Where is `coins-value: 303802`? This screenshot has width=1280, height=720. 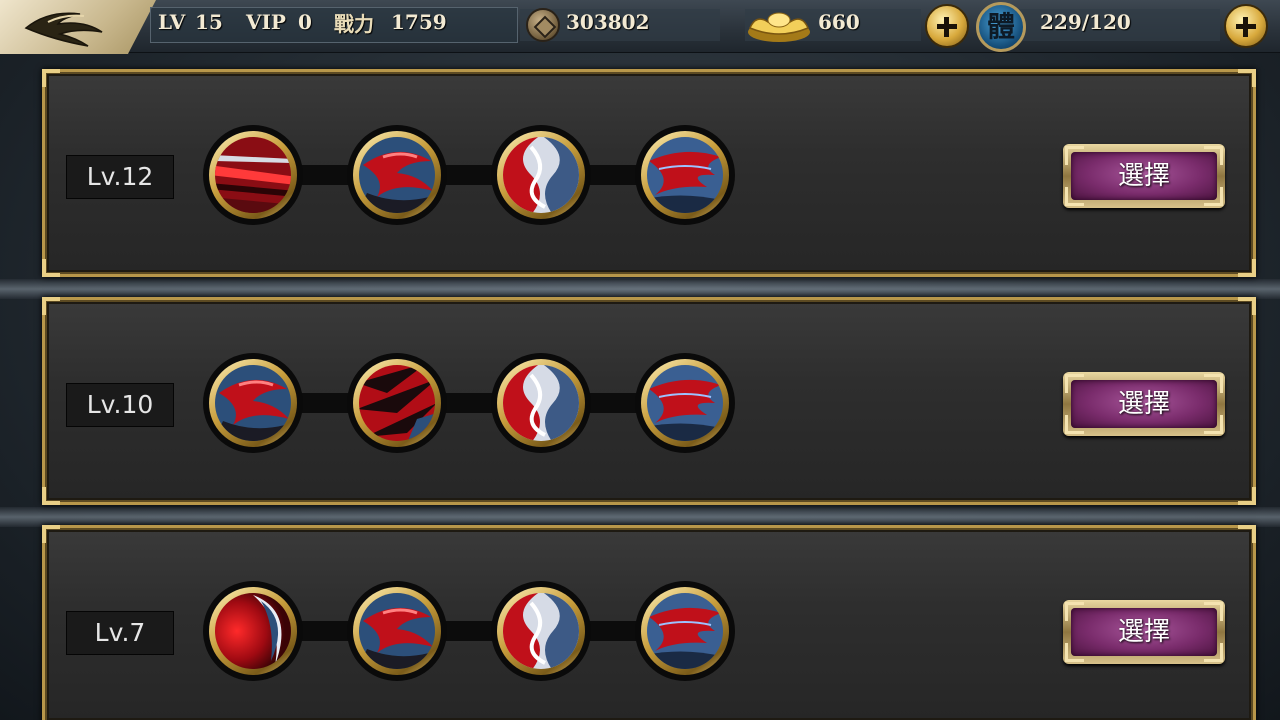
coins-value: 303802 is located at coordinates (608, 22).